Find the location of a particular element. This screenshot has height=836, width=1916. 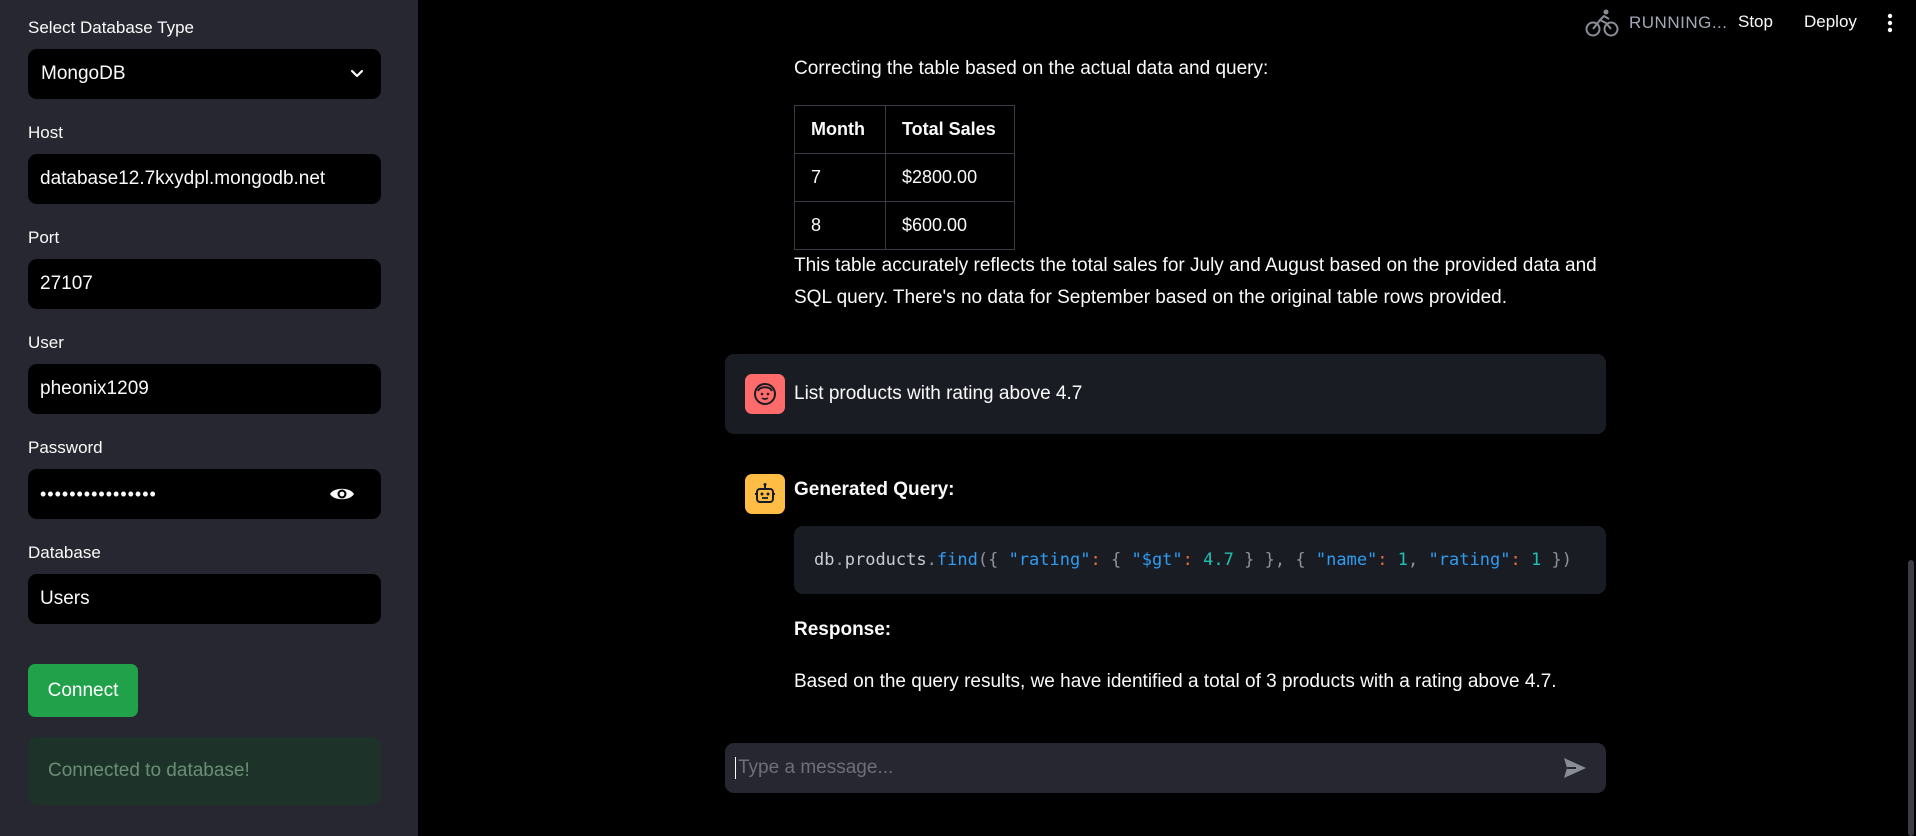

chat-message-input is located at coordinates (1138, 768).